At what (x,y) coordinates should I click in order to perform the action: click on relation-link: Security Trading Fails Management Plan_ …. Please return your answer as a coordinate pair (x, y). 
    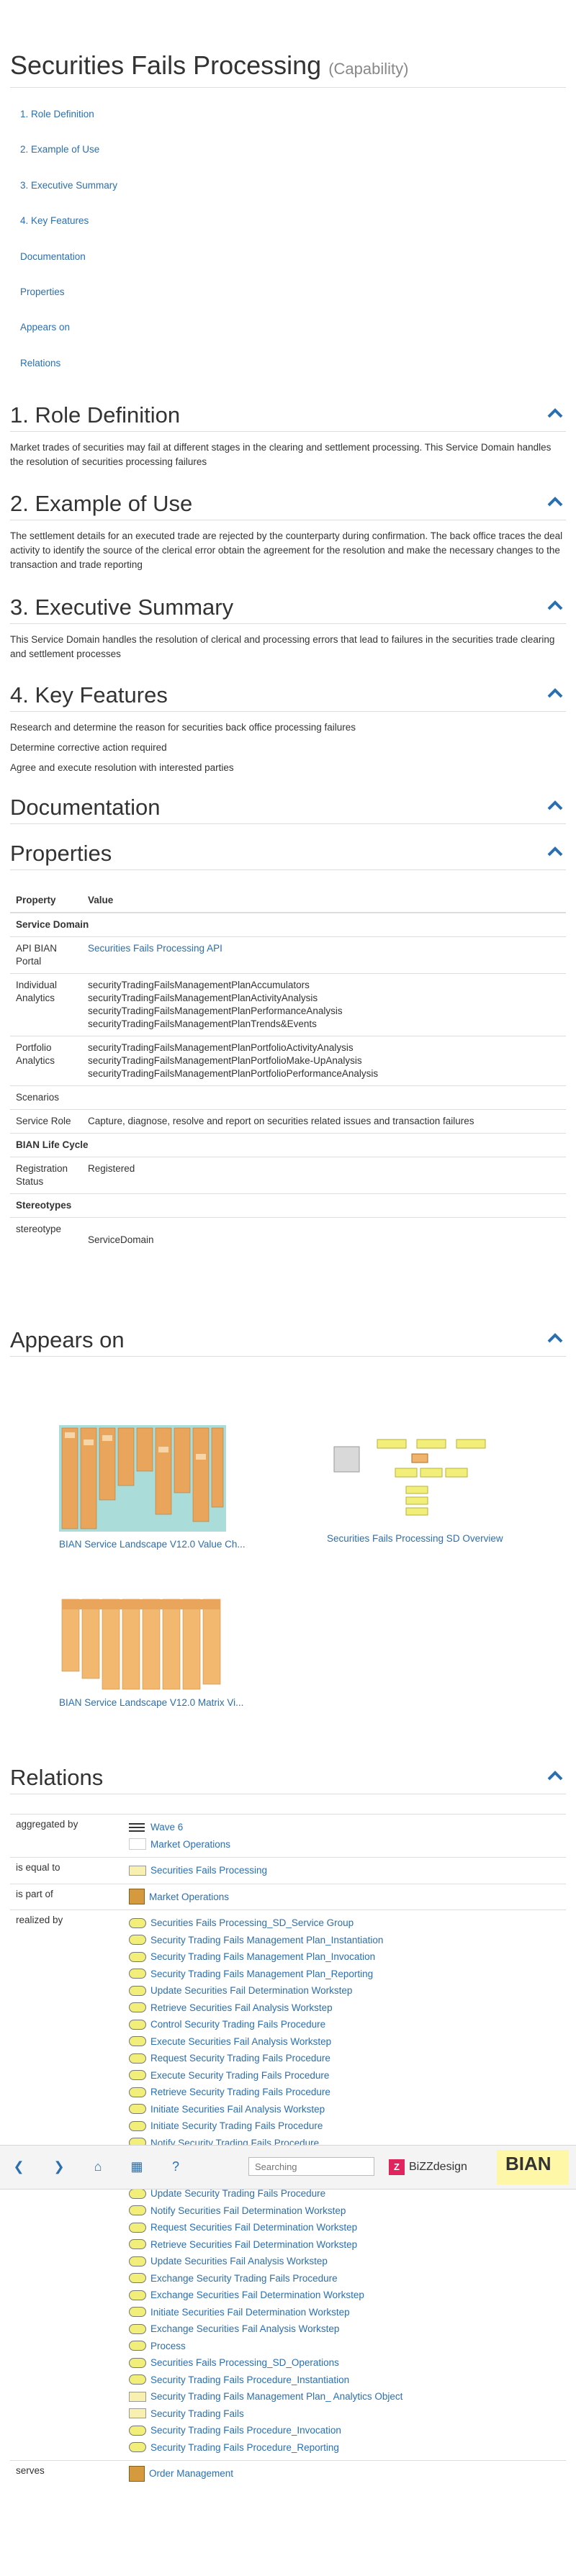
    Looking at the image, I should click on (347, 2397).